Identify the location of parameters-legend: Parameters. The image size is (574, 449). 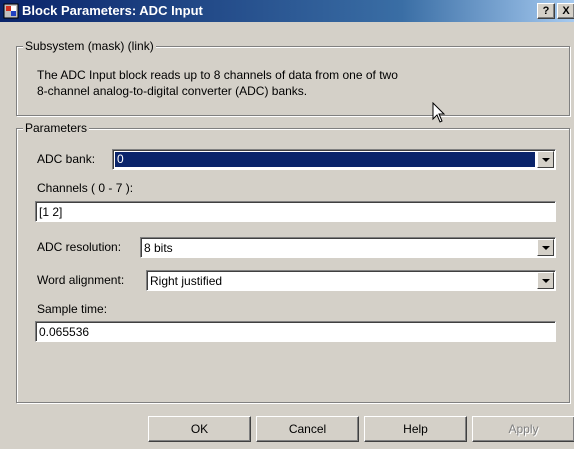
(56, 128).